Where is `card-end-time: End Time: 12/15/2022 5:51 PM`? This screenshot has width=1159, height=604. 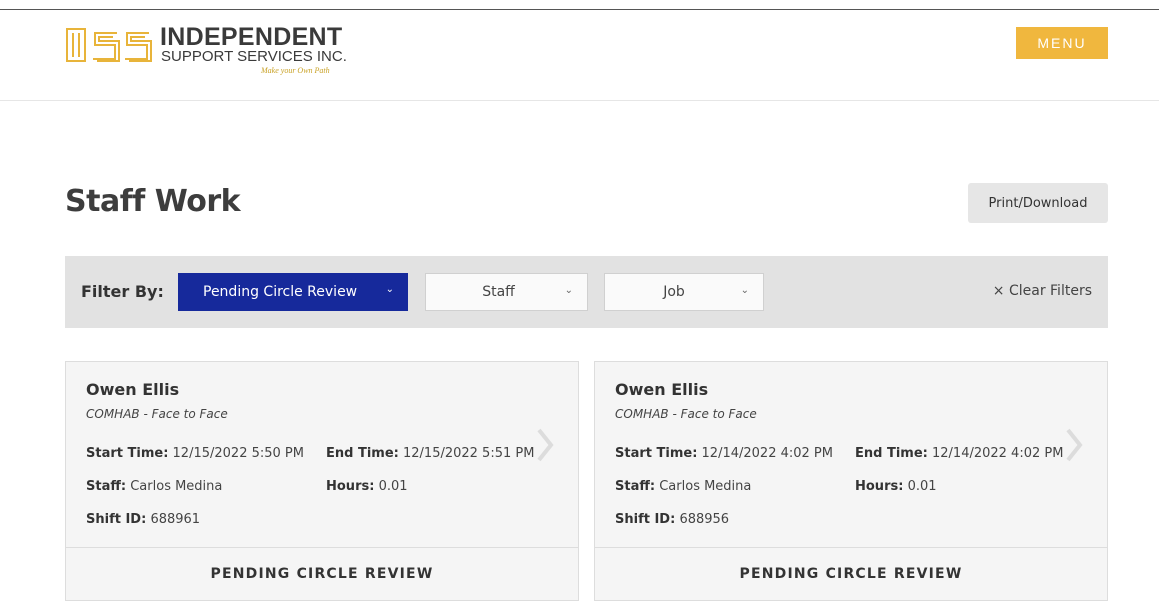 card-end-time: End Time: 12/15/2022 5:51 PM is located at coordinates (430, 453).